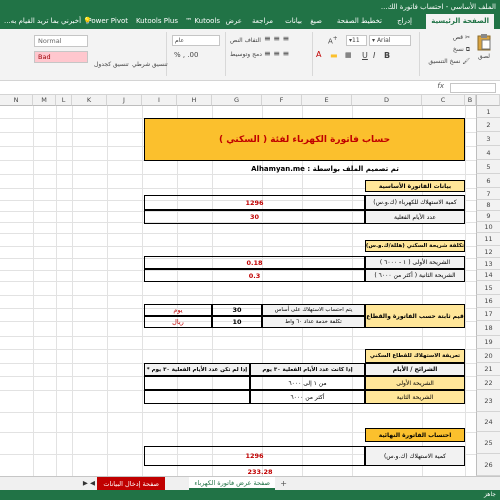 This screenshot has width=500, height=500. Describe the element at coordinates (415, 383) in the screenshot. I see `tariff-row1-label: الشريحة الأولى` at that location.